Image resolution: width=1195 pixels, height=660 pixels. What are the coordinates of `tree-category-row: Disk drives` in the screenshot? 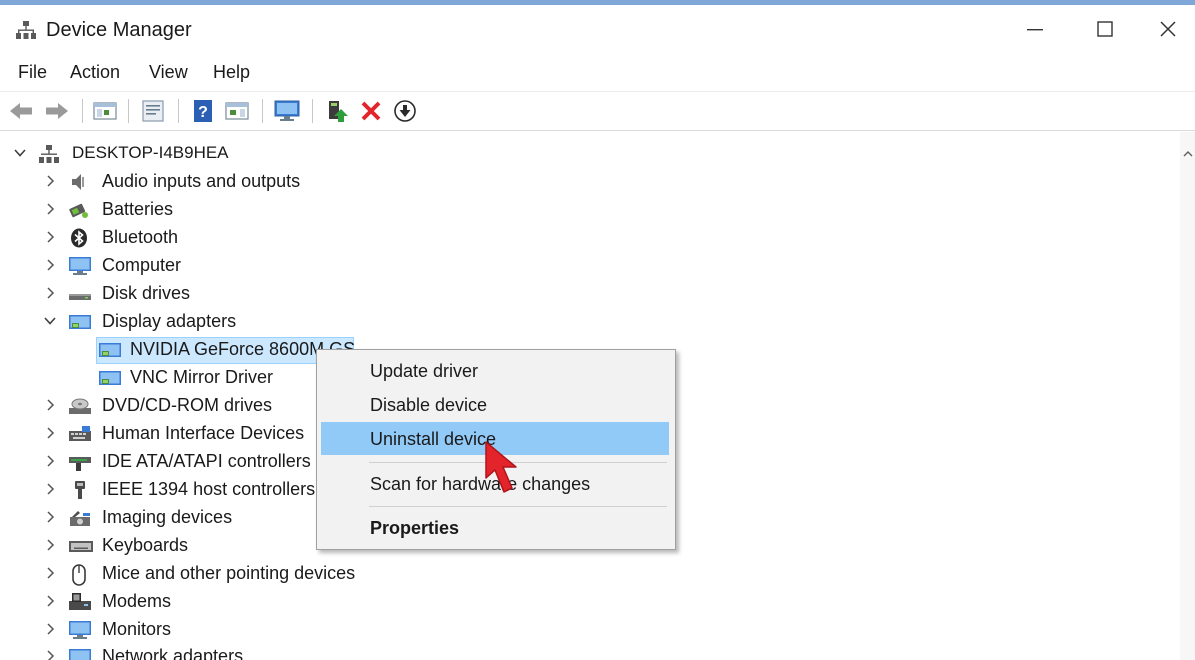 It's located at (350, 294).